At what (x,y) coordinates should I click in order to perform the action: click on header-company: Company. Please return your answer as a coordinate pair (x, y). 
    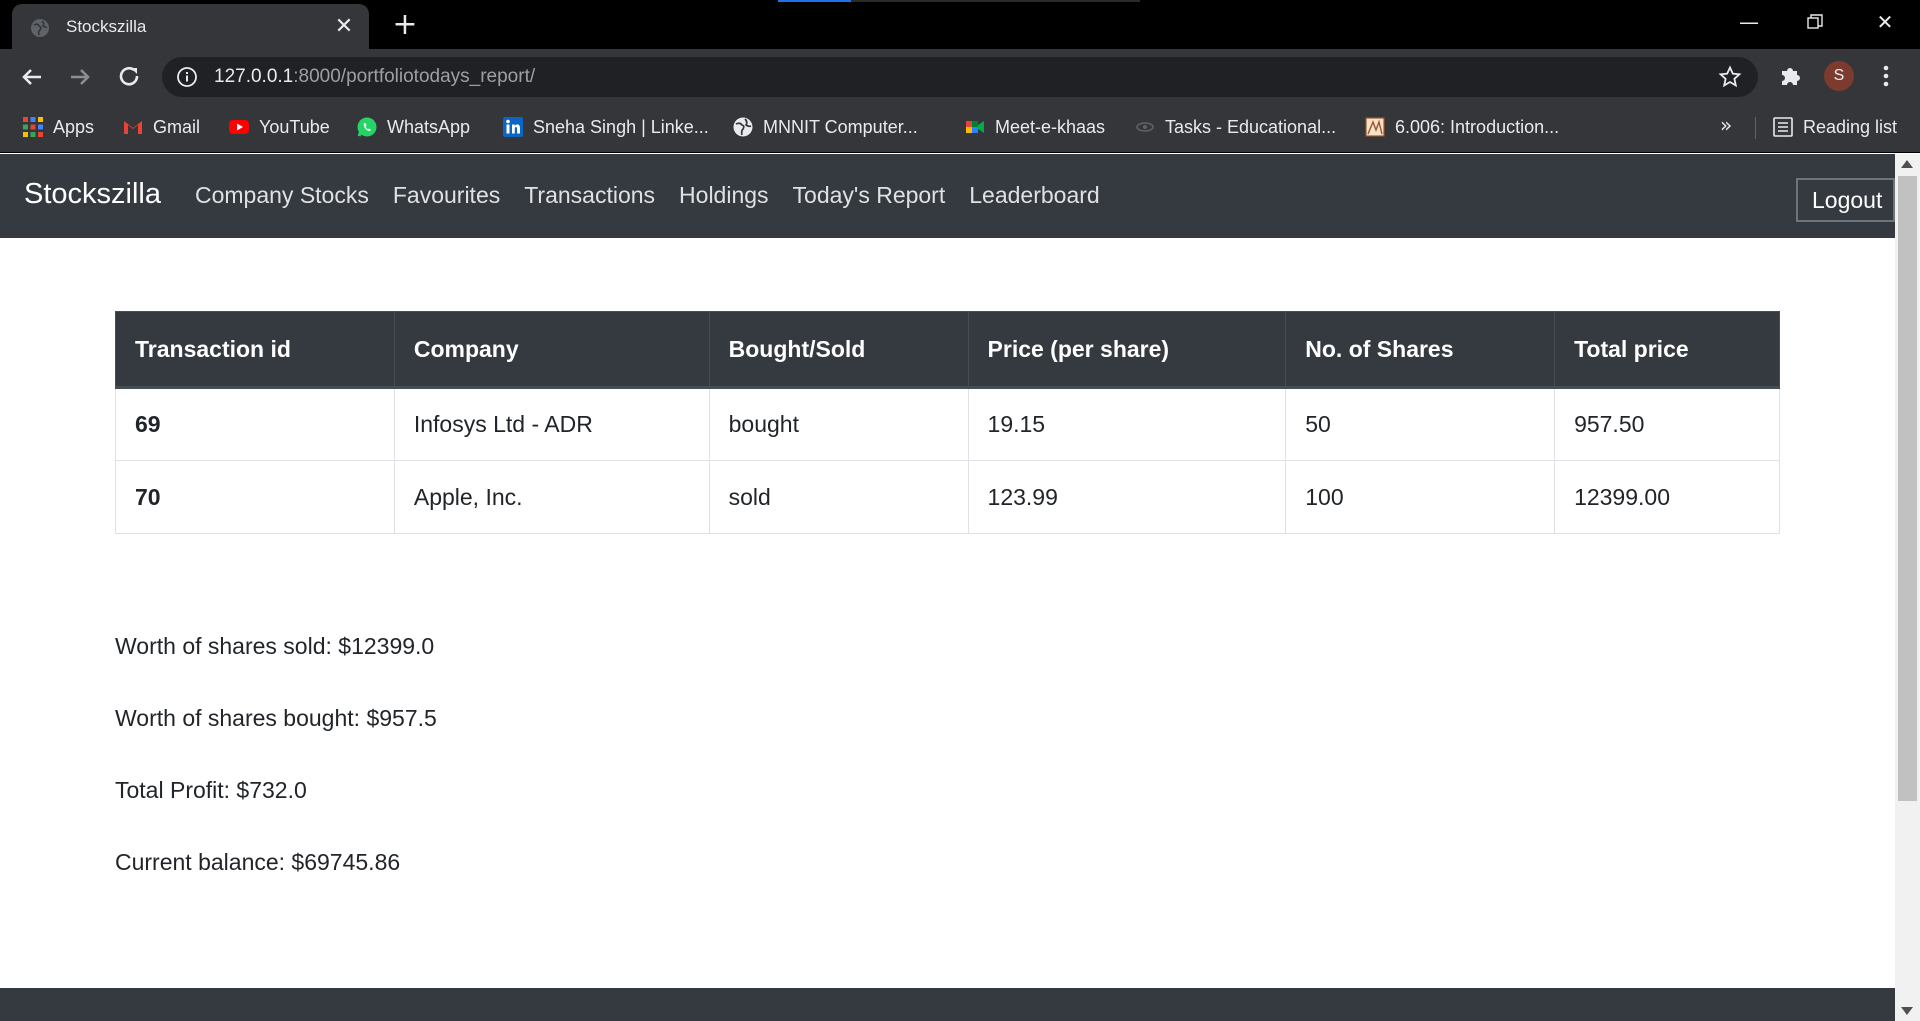
    Looking at the image, I should click on (551, 350).